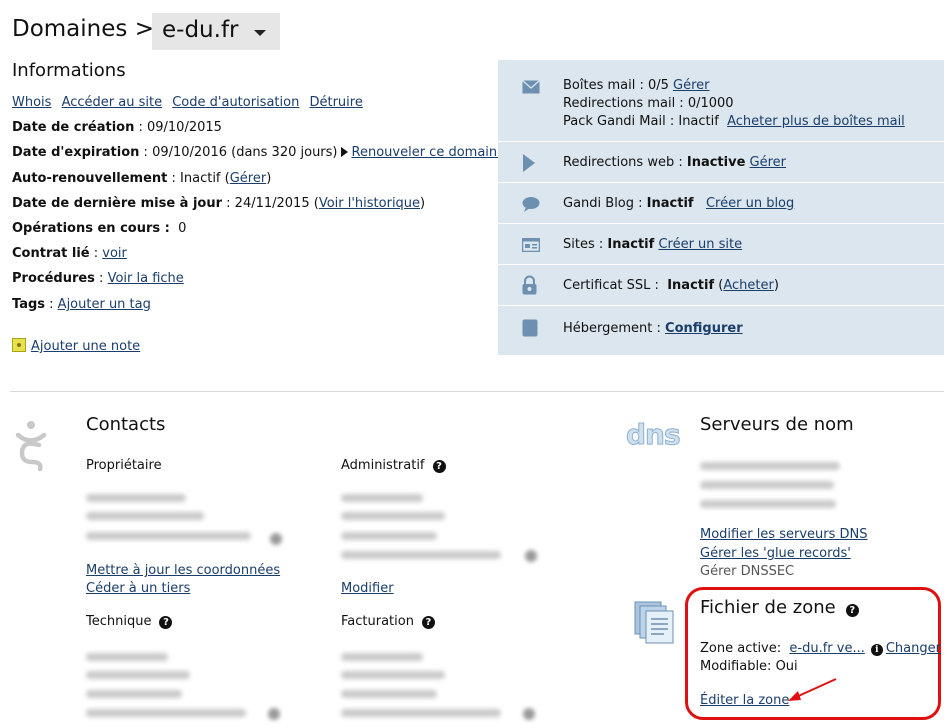 Image resolution: width=949 pixels, height=728 pixels. Describe the element at coordinates (99, 228) in the screenshot. I see `ops-in-progress: Opérations en cours : 0` at that location.